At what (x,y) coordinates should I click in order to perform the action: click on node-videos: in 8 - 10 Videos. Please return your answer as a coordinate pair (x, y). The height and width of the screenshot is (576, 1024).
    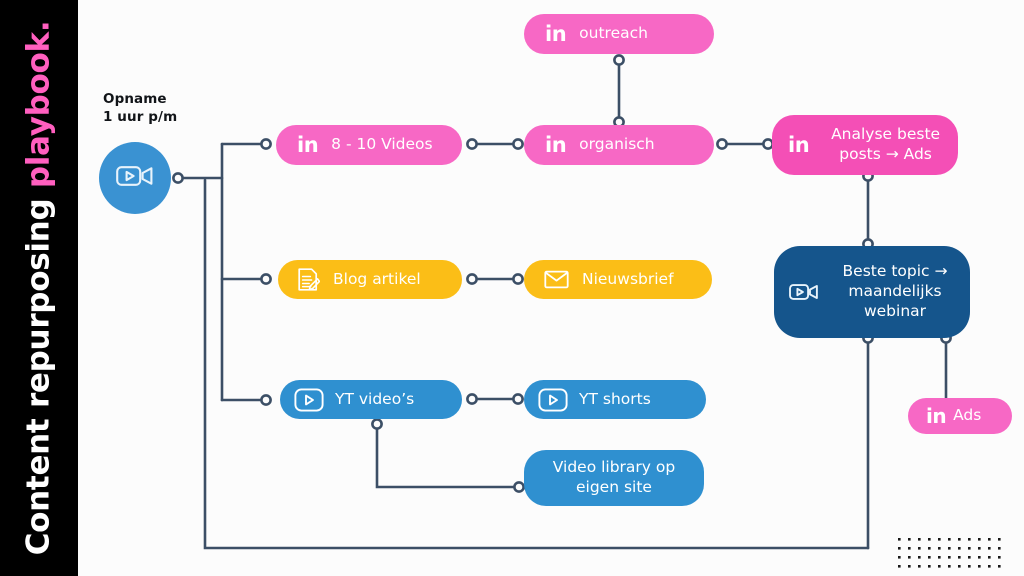
    Looking at the image, I should click on (369, 145).